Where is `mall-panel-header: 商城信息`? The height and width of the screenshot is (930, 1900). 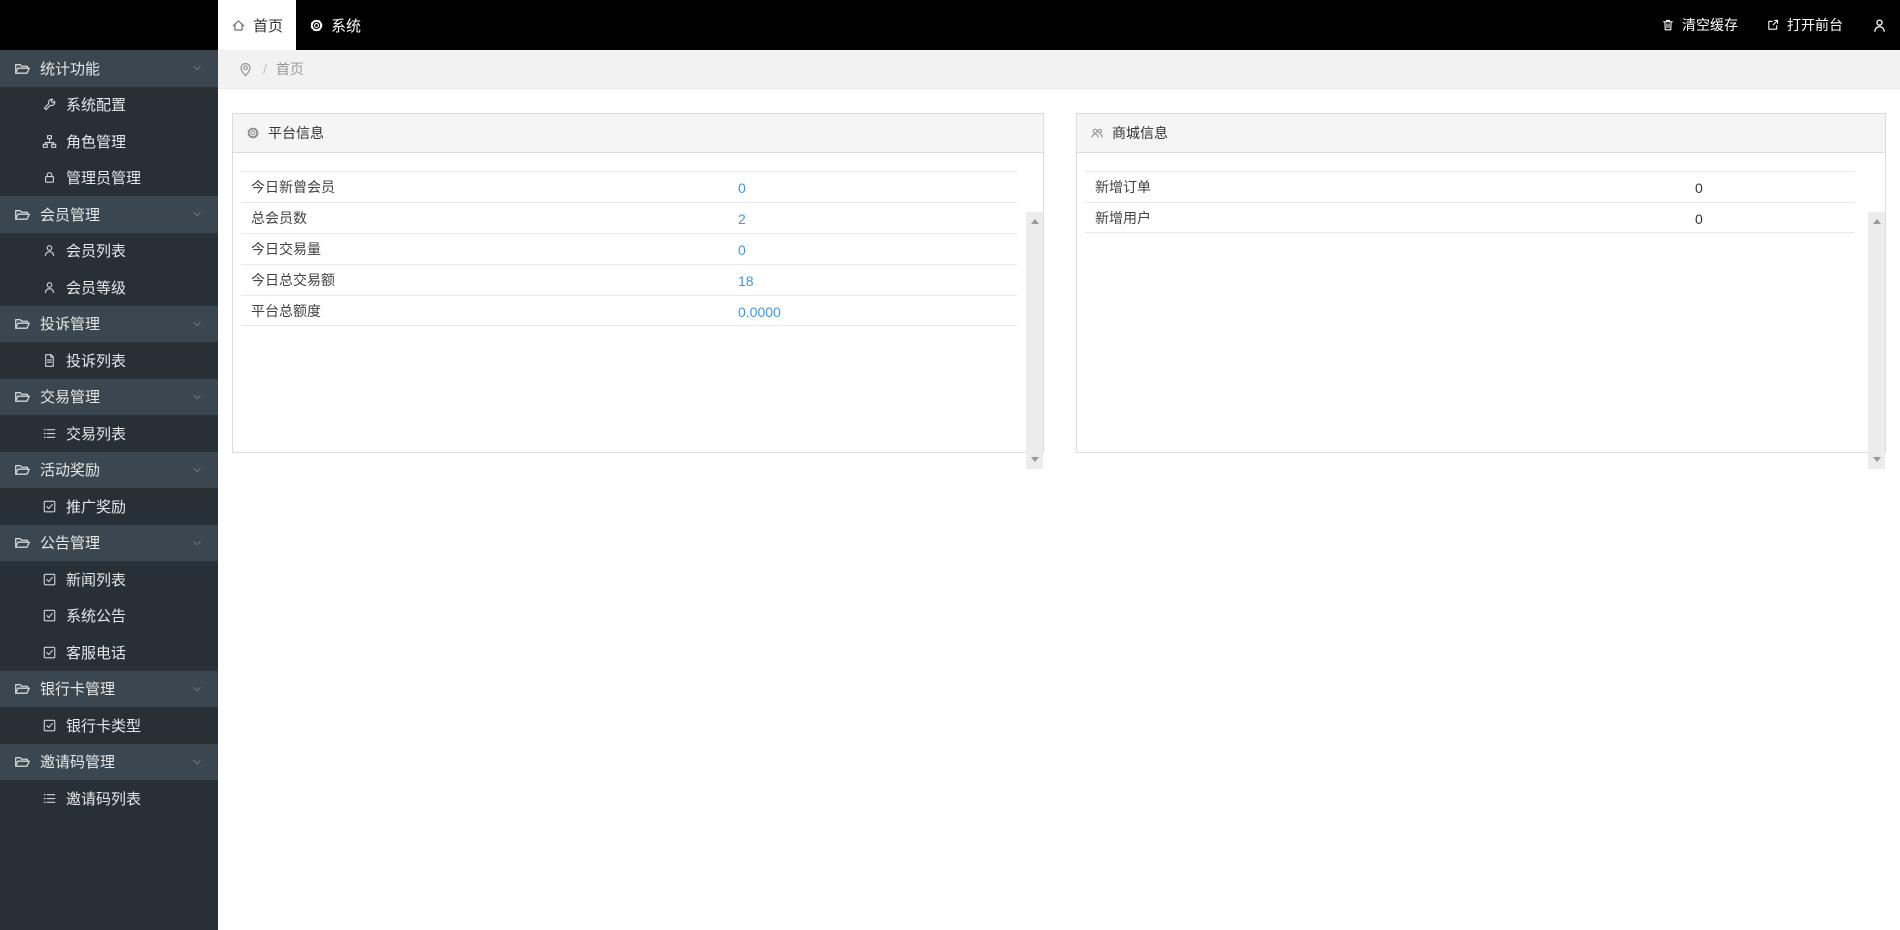
mall-panel-header: 商城信息 is located at coordinates (1481, 133).